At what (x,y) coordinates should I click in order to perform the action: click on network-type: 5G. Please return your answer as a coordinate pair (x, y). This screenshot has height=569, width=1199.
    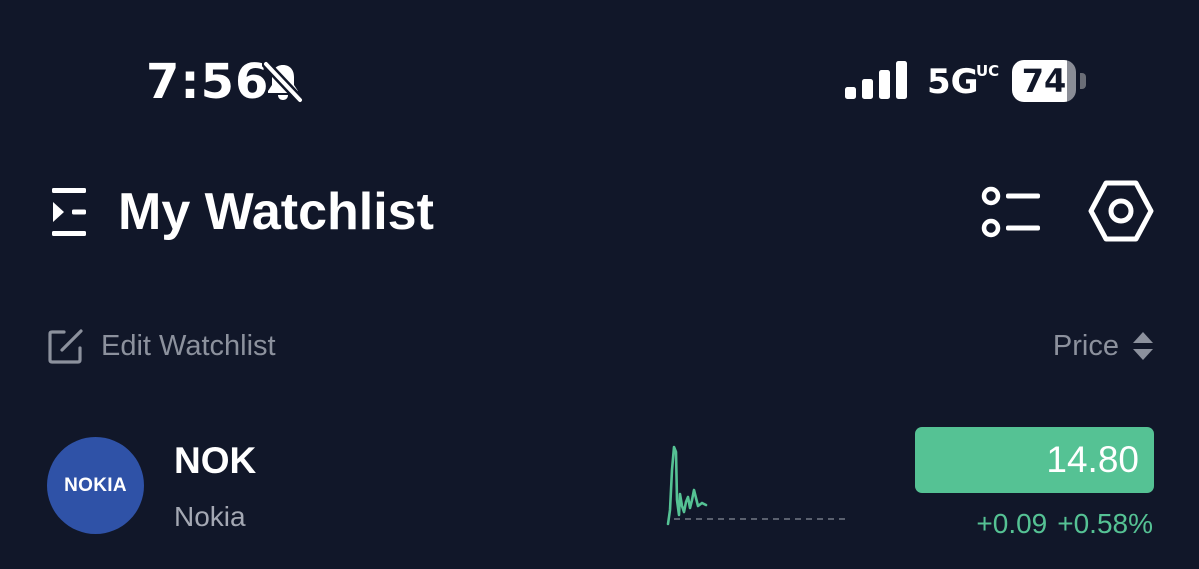
    Looking at the image, I should click on (953, 82).